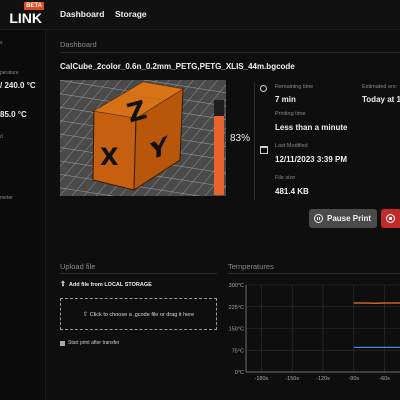 This screenshot has height=400, width=400. What do you see at coordinates (82, 14) in the screenshot?
I see `nav-dashboard: Dashboard` at bounding box center [82, 14].